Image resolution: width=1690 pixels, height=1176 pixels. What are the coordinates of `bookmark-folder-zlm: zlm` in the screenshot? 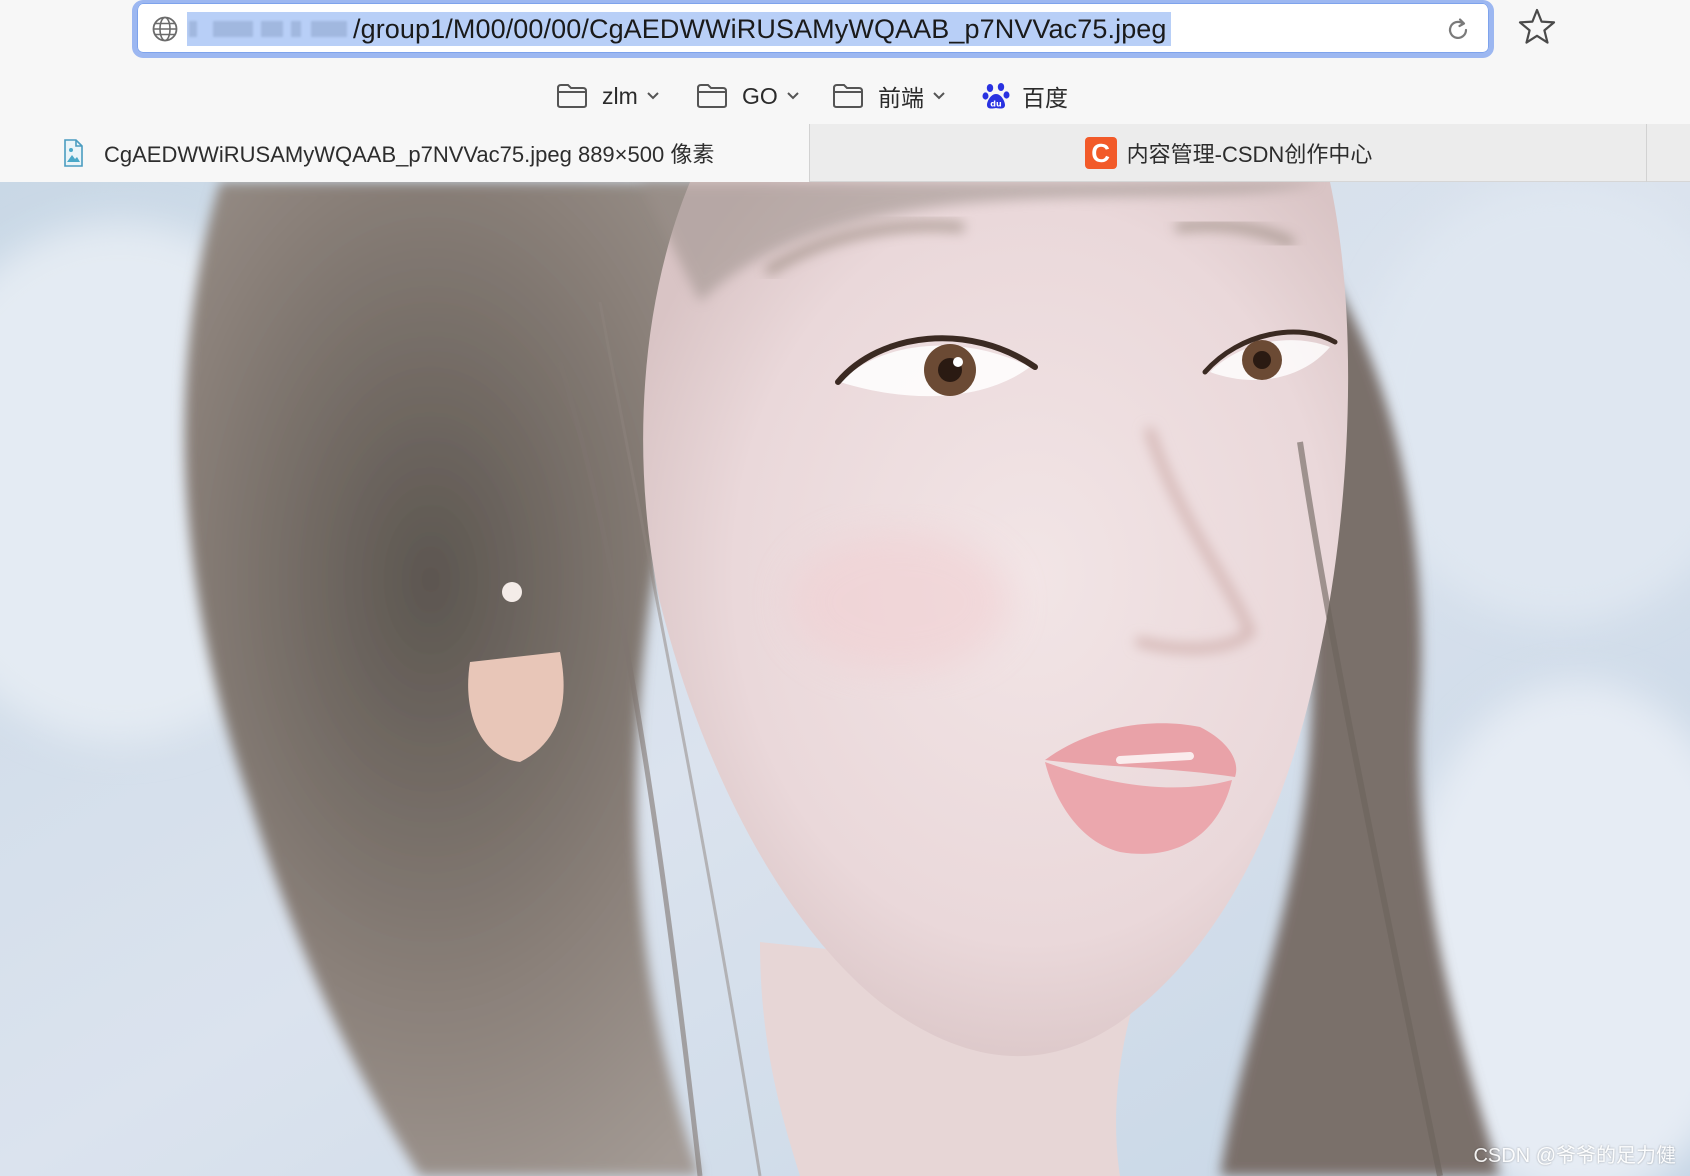 It's located at (608, 96).